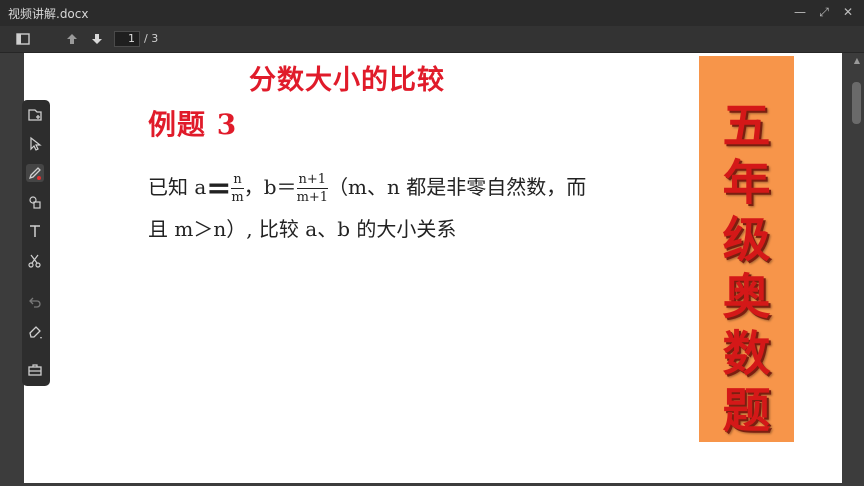 The height and width of the screenshot is (486, 864). Describe the element at coordinates (97, 39) in the screenshot. I see `next-page-icon` at that location.